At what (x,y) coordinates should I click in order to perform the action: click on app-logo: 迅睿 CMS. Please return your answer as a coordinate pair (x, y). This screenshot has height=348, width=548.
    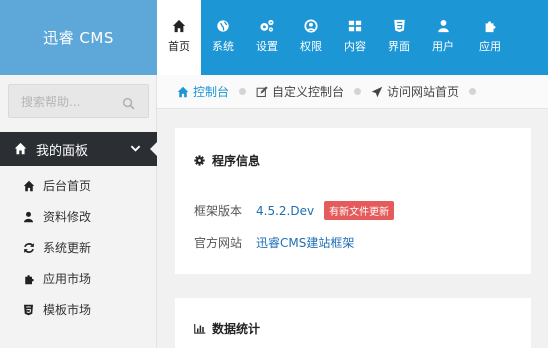
    Looking at the image, I should click on (78, 37).